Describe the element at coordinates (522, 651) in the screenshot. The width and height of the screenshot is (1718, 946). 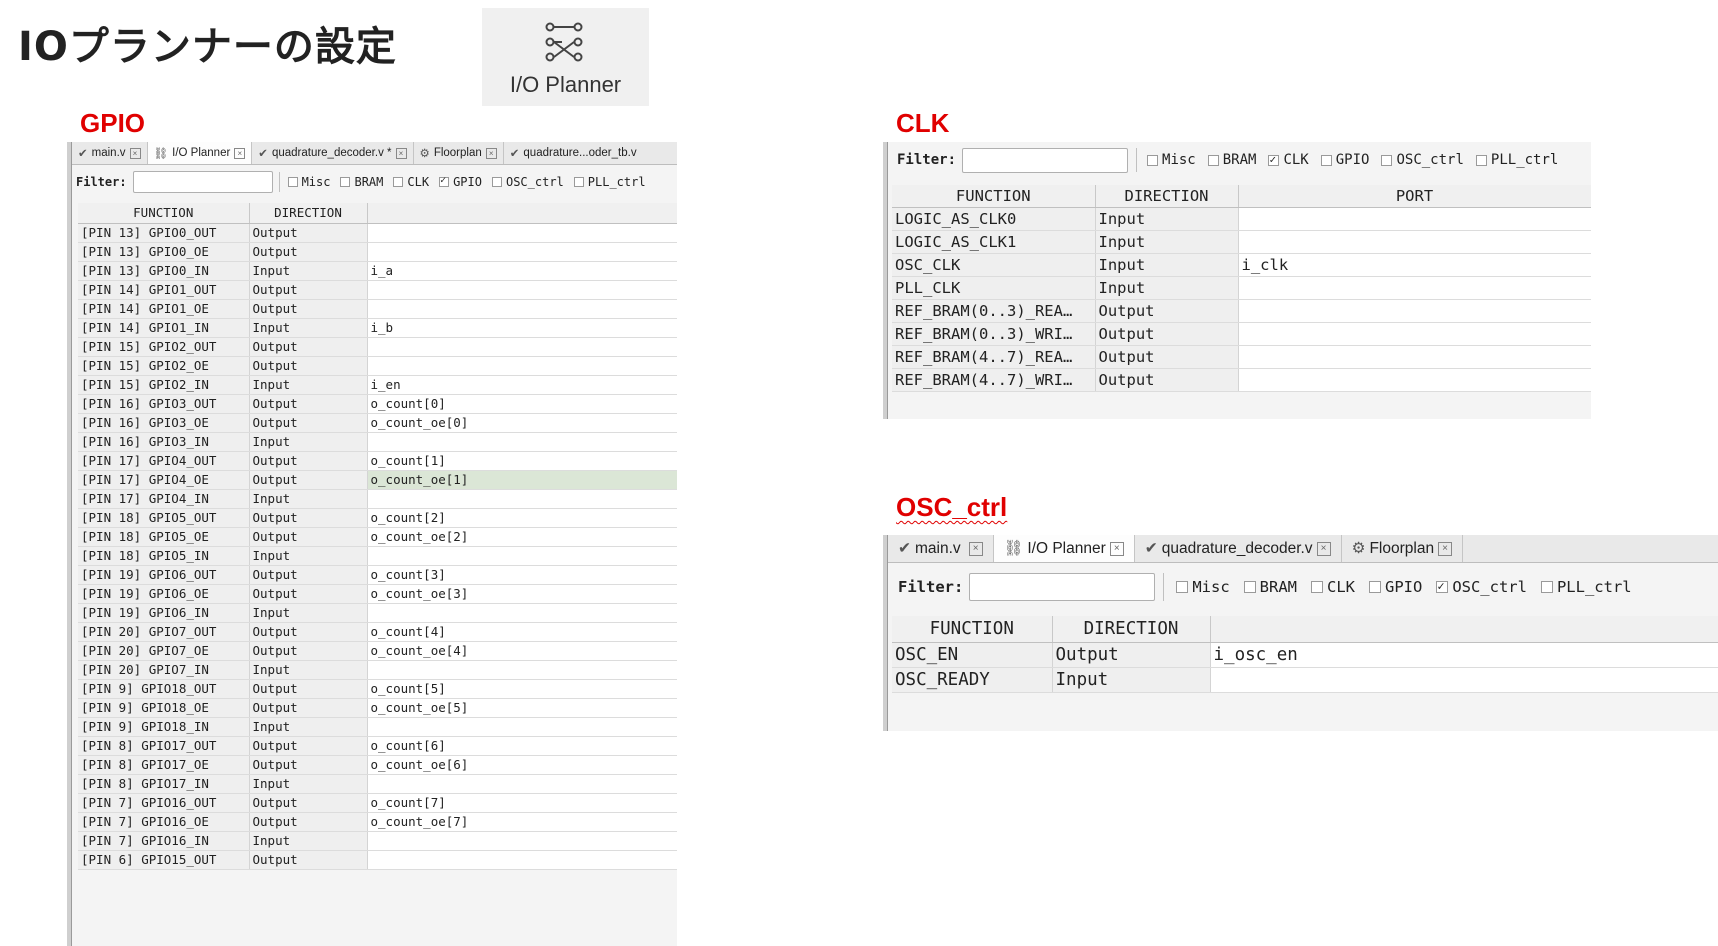
I see `port-cell: o_count_oe[4]` at that location.